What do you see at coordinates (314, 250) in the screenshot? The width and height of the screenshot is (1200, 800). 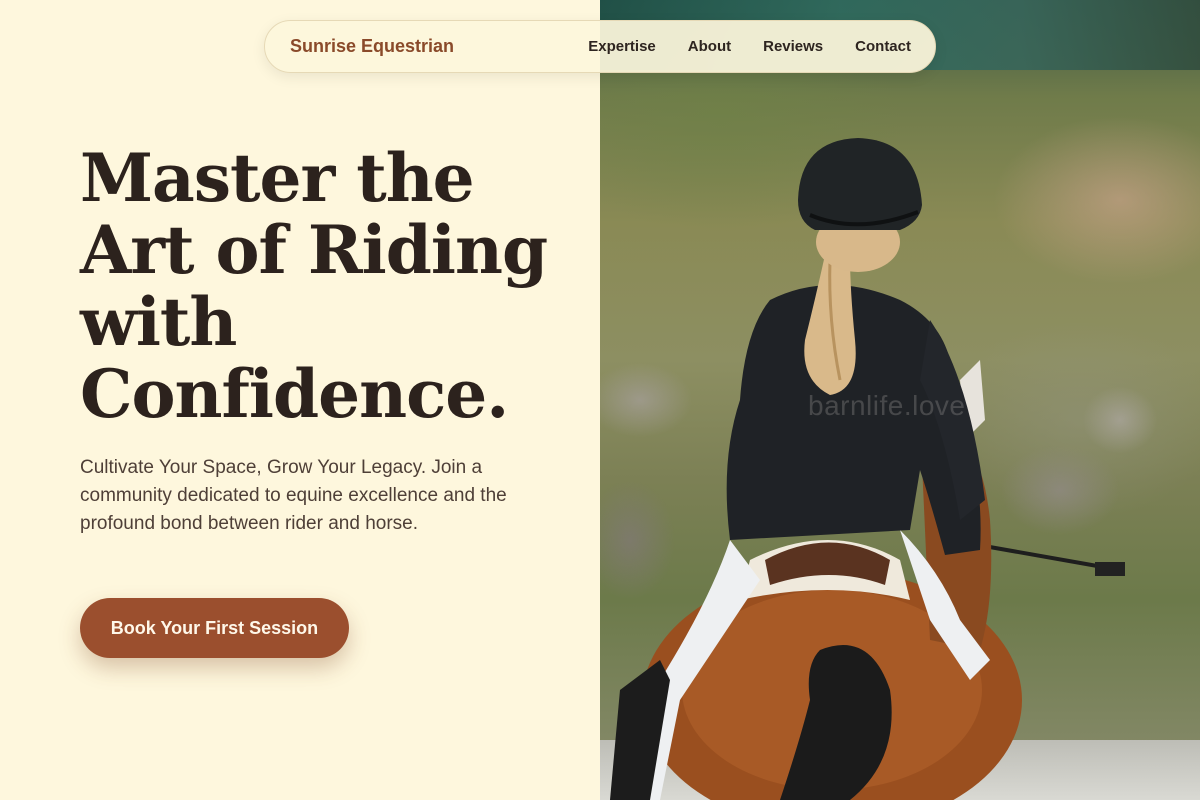 I see `hero-title-line: Art of Riding` at bounding box center [314, 250].